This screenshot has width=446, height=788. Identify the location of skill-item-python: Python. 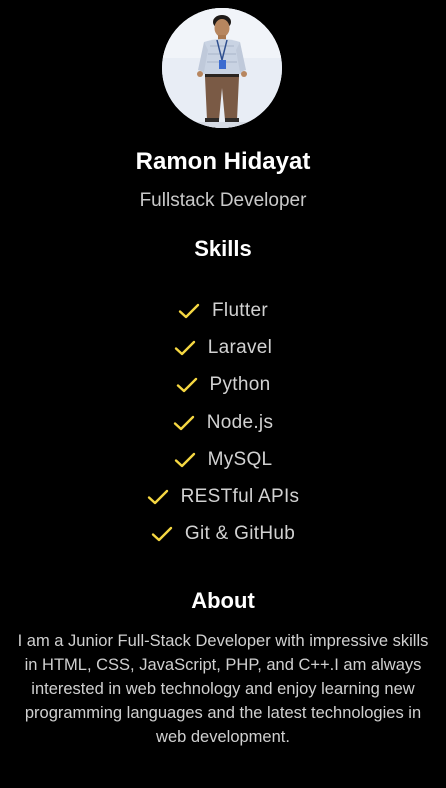
(223, 385).